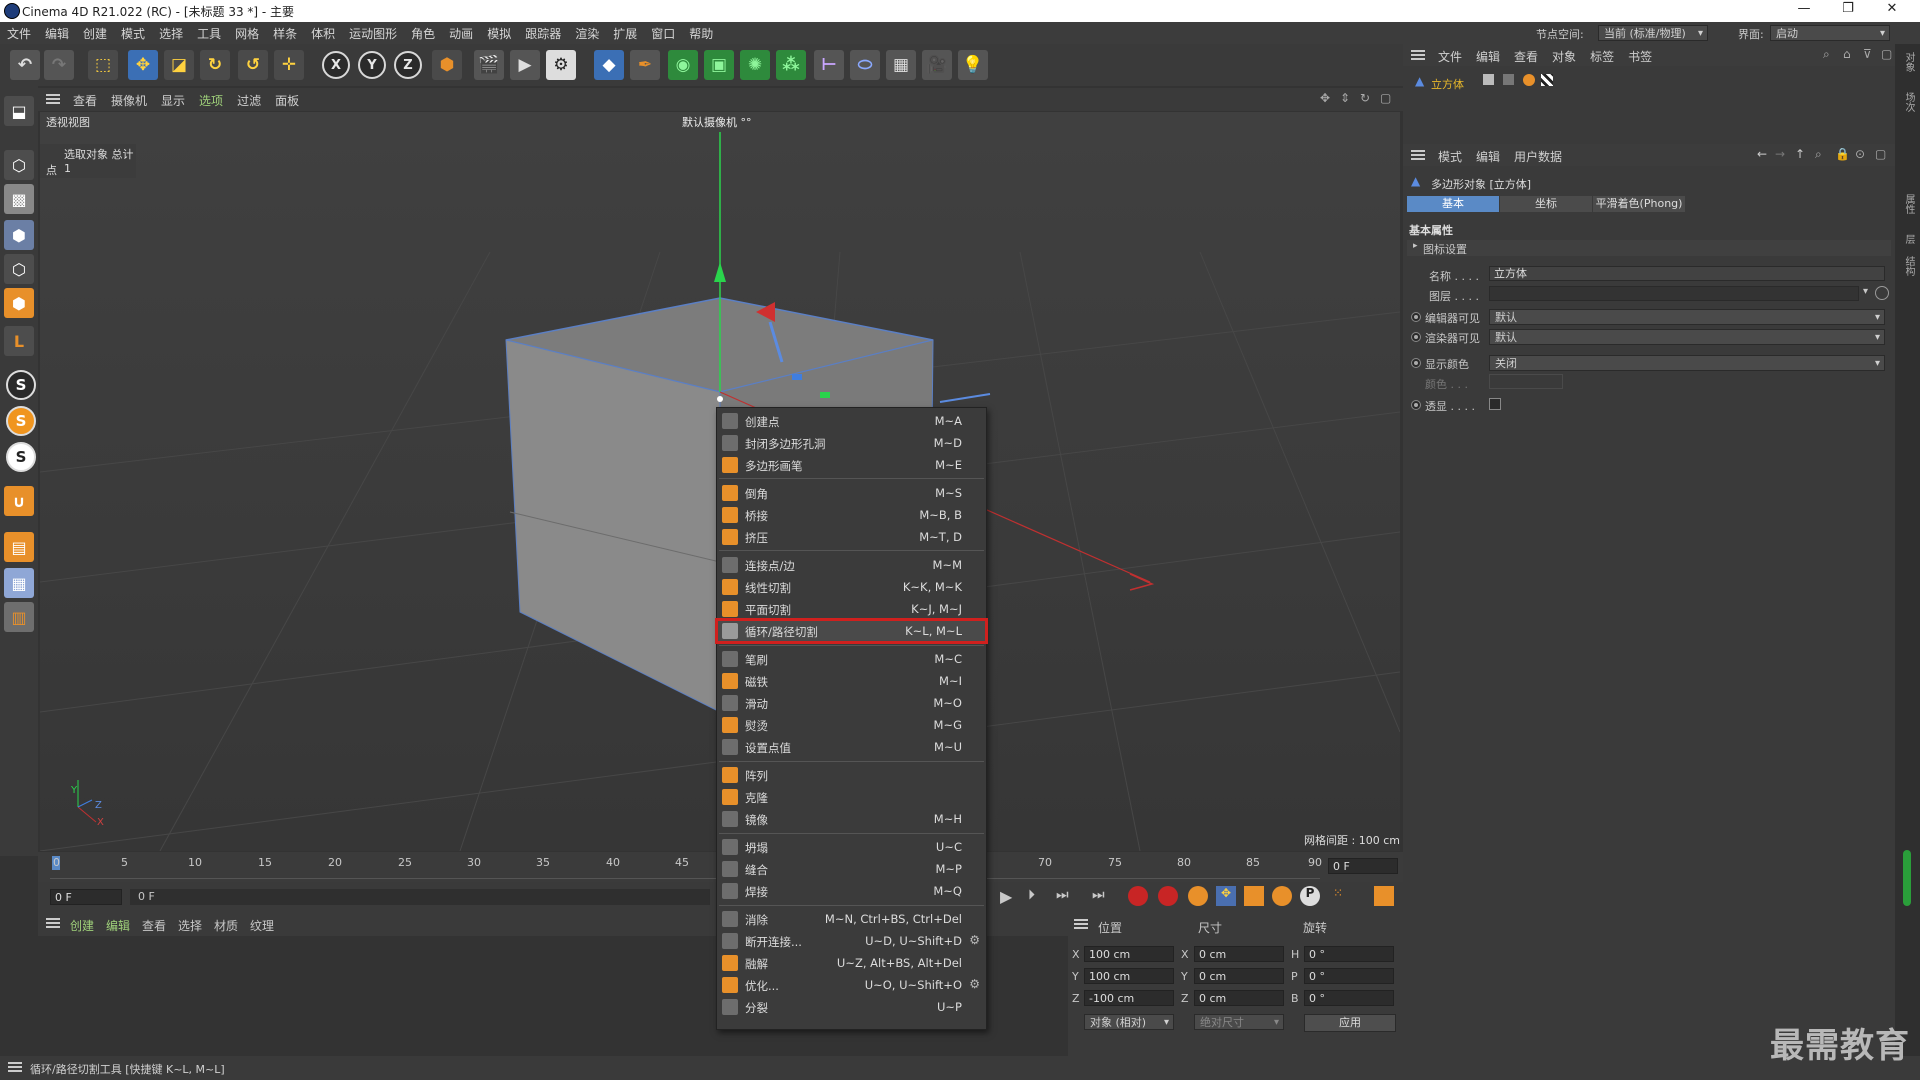 The image size is (1920, 1080). Describe the element at coordinates (901, 65) in the screenshot. I see `floor-icon: ▦` at that location.